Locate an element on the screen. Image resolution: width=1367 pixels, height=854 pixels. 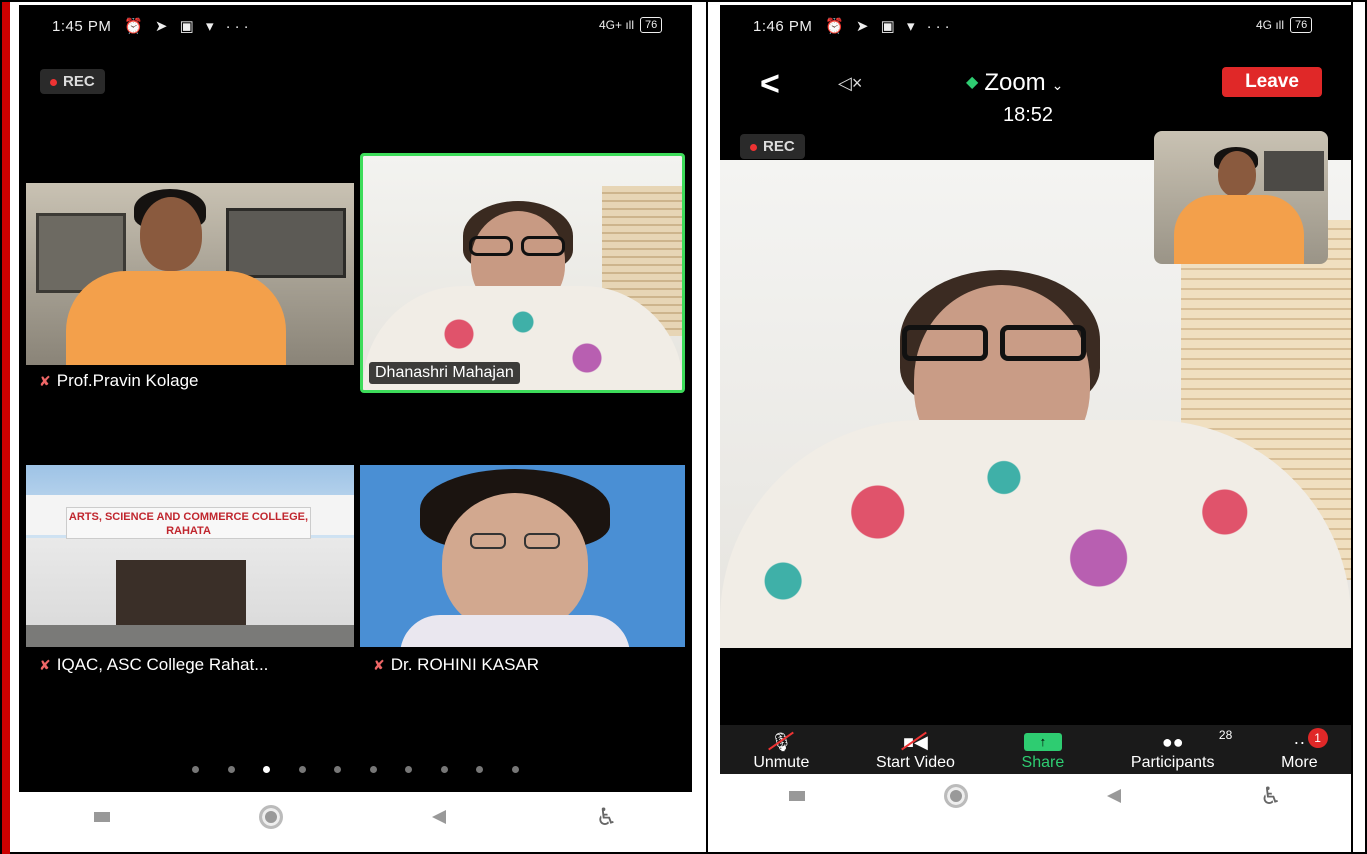
video-tile-pravin is located at coordinates (190, 274).